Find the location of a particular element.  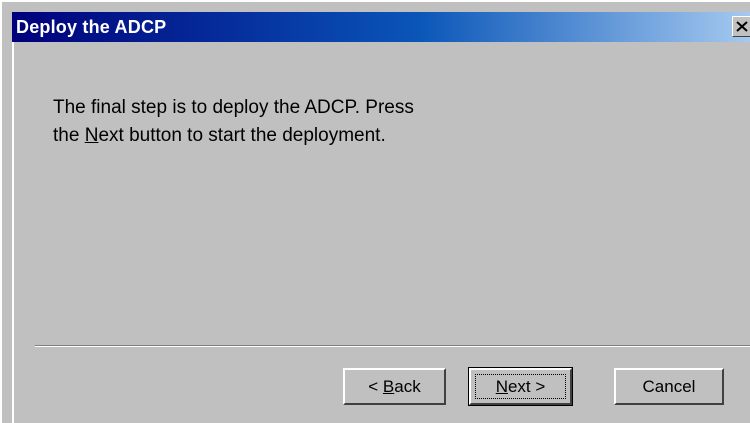

back-mnemonic: B is located at coordinates (388, 386).